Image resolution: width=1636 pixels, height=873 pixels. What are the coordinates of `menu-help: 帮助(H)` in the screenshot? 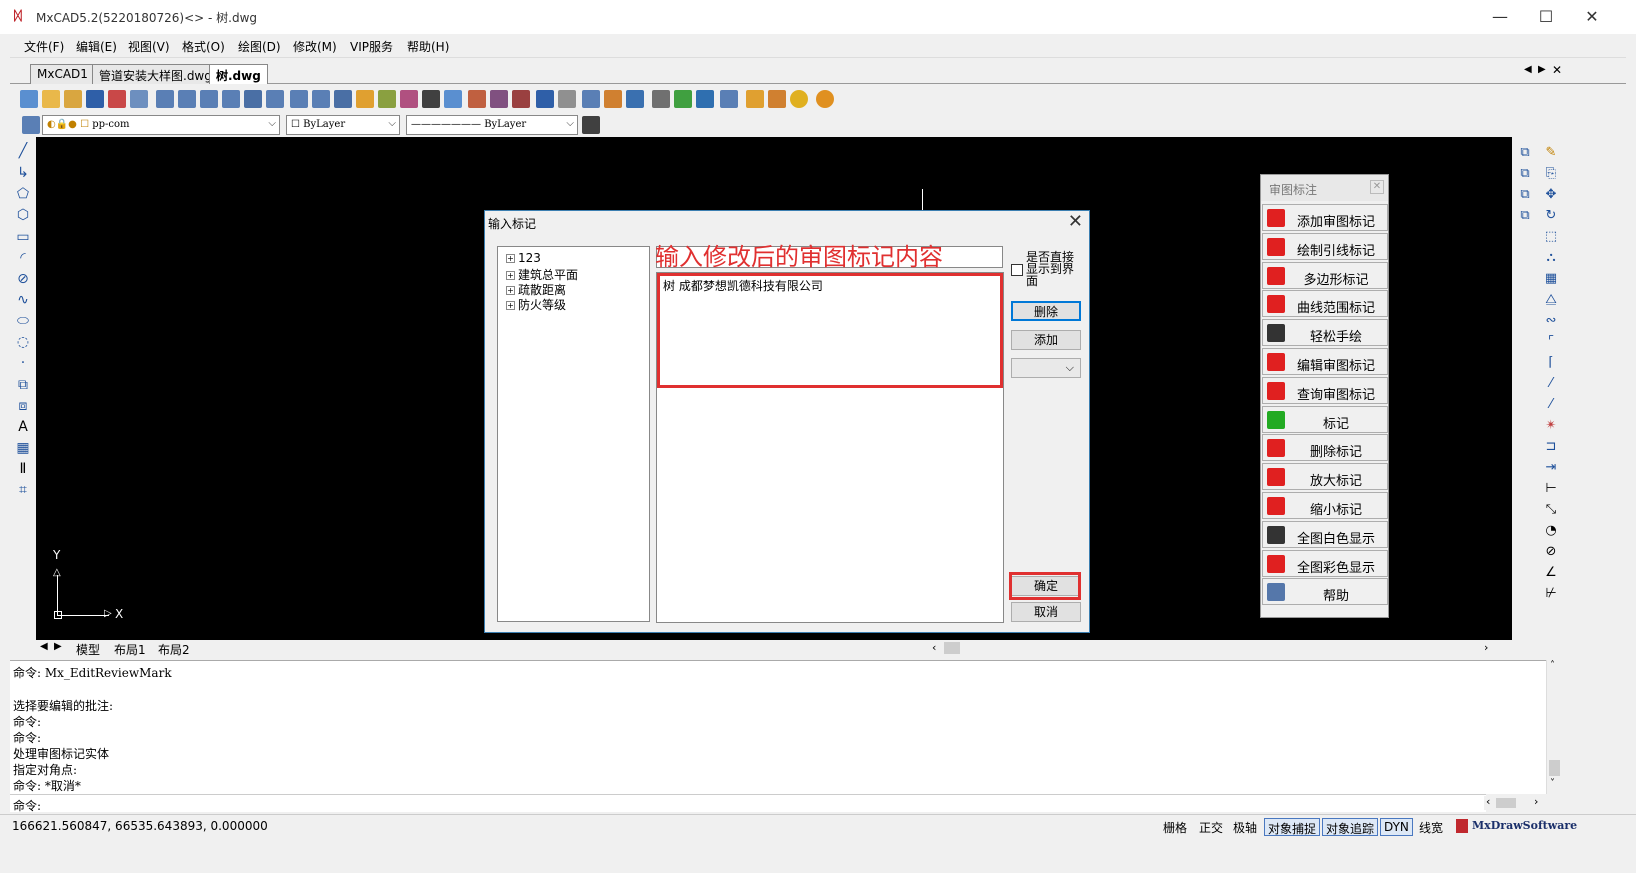 It's located at (428, 46).